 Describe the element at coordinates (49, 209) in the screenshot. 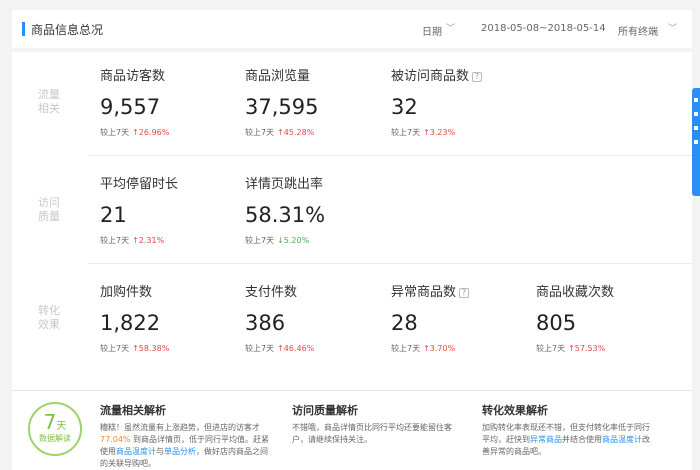

I see `section-label-visit-quality: 访问质量` at that location.